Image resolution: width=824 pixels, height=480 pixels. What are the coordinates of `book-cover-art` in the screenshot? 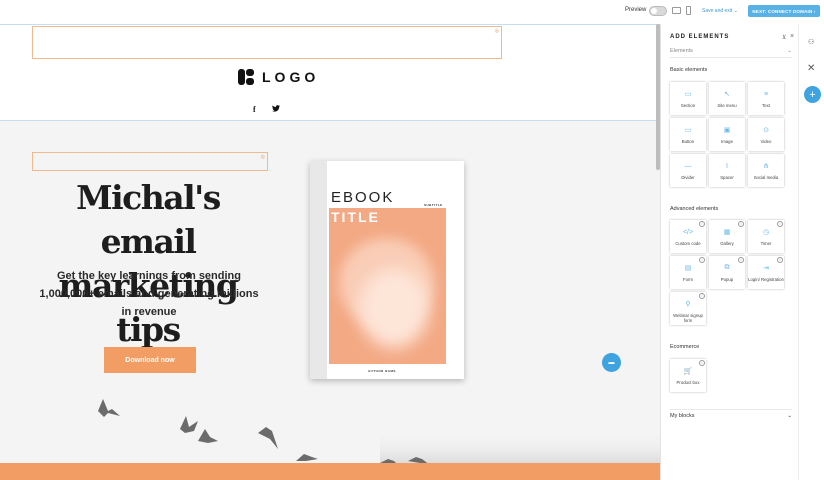 It's located at (387, 286).